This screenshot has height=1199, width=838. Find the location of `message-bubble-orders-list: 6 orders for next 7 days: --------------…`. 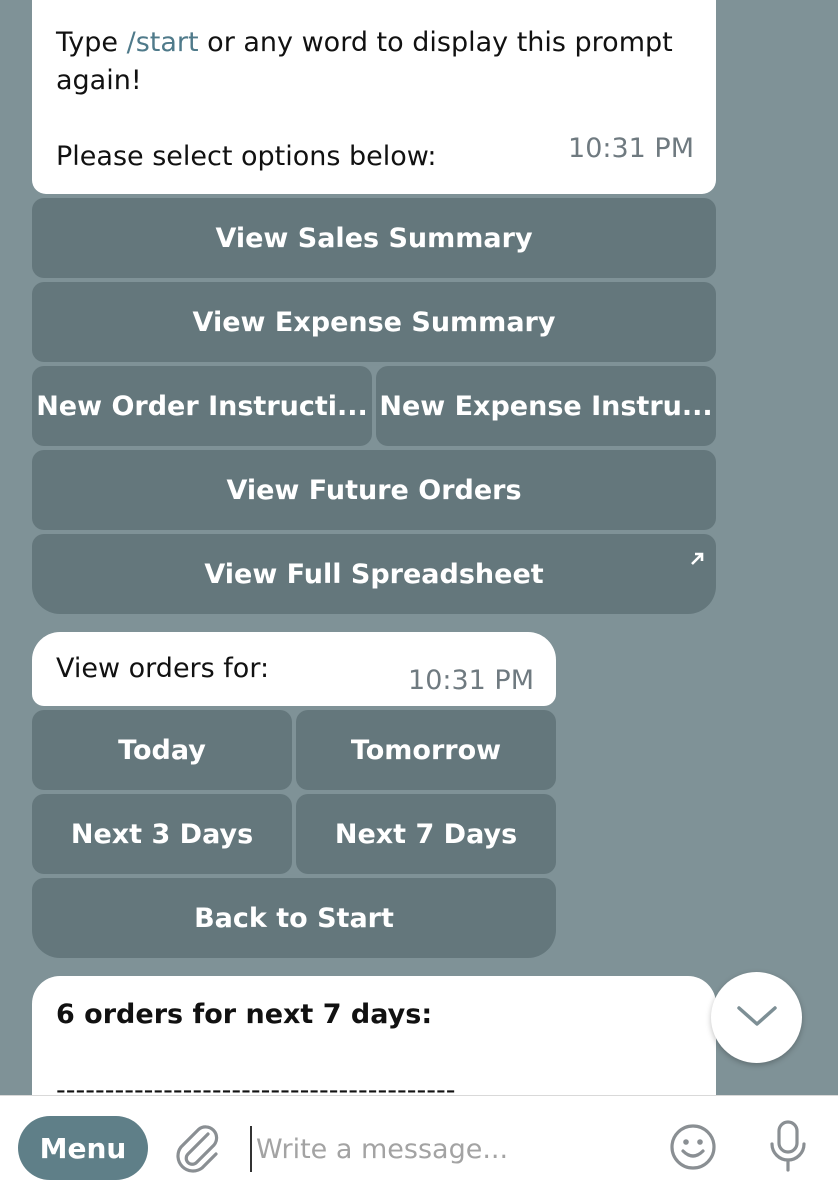

message-bubble-orders-list: 6 orders for next 7 days: --------------… is located at coordinates (374, 1035).